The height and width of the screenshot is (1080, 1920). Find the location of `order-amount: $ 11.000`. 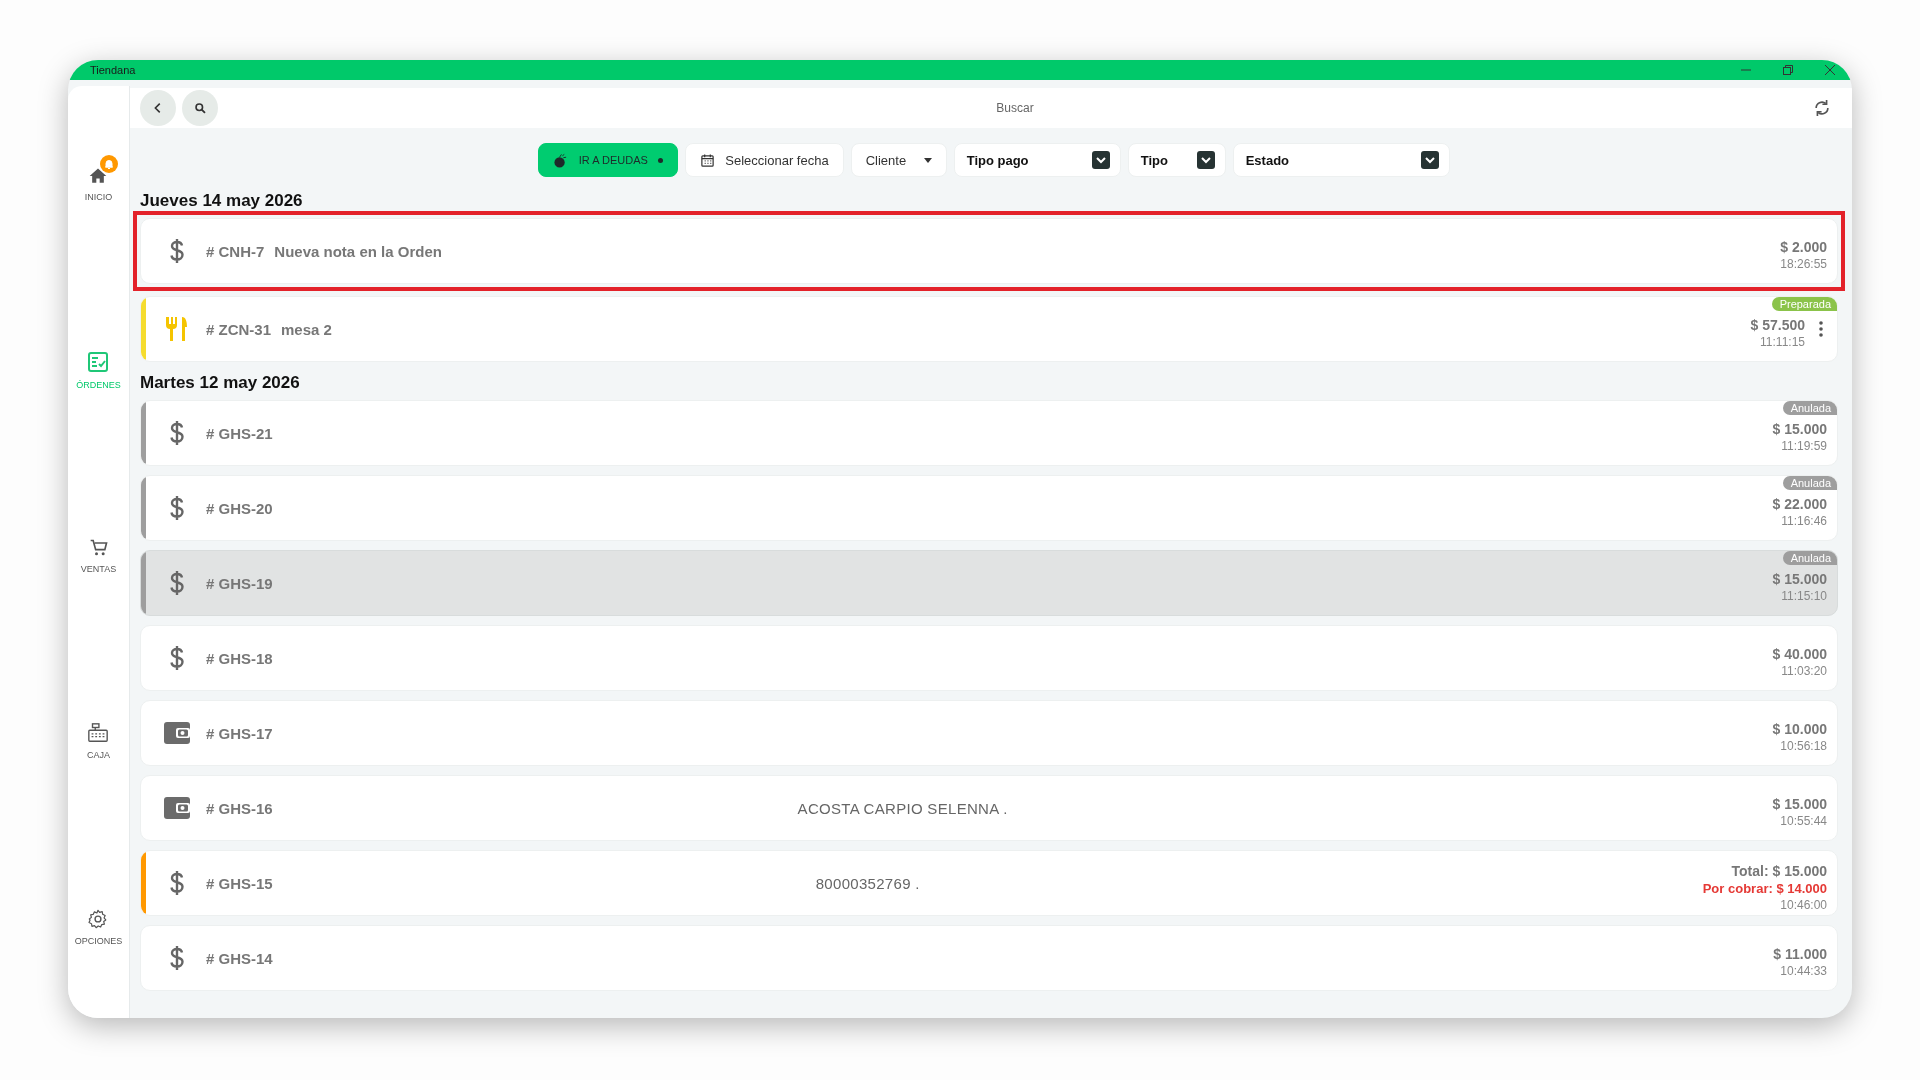

order-amount: $ 11.000 is located at coordinates (1800, 954).